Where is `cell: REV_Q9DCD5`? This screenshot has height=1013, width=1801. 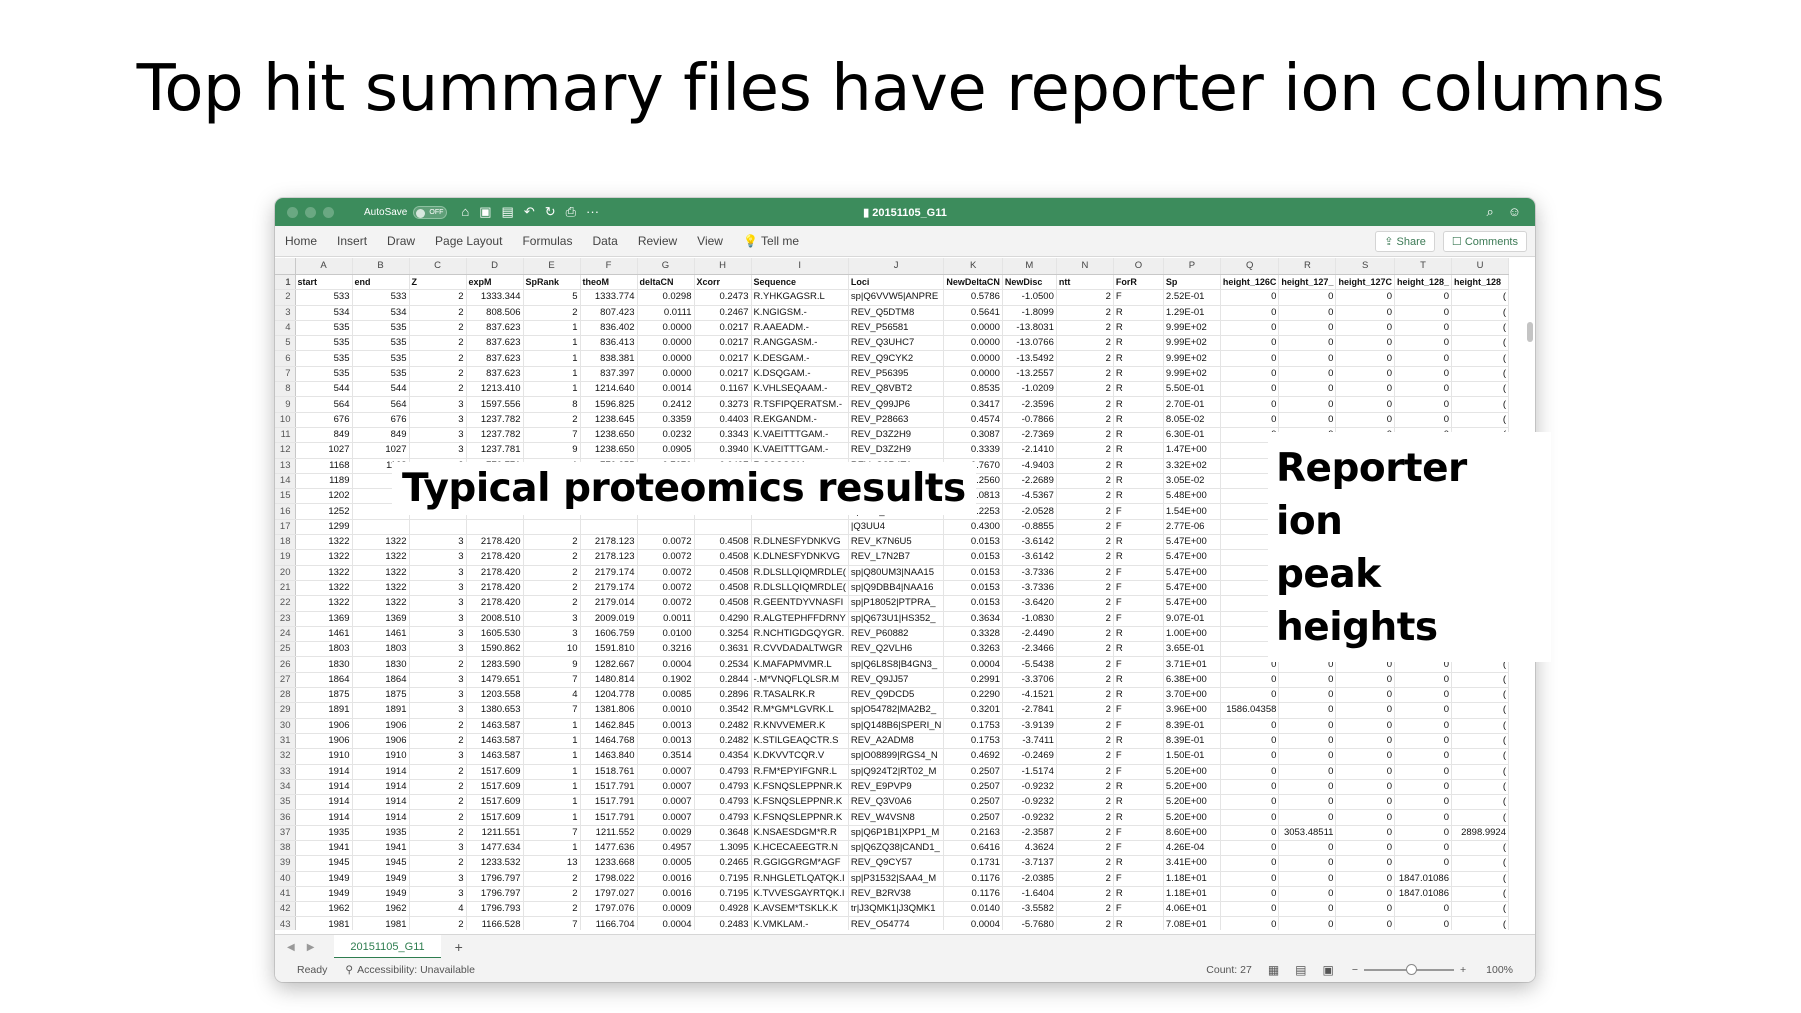 cell: REV_Q9DCD5 is located at coordinates (896, 695).